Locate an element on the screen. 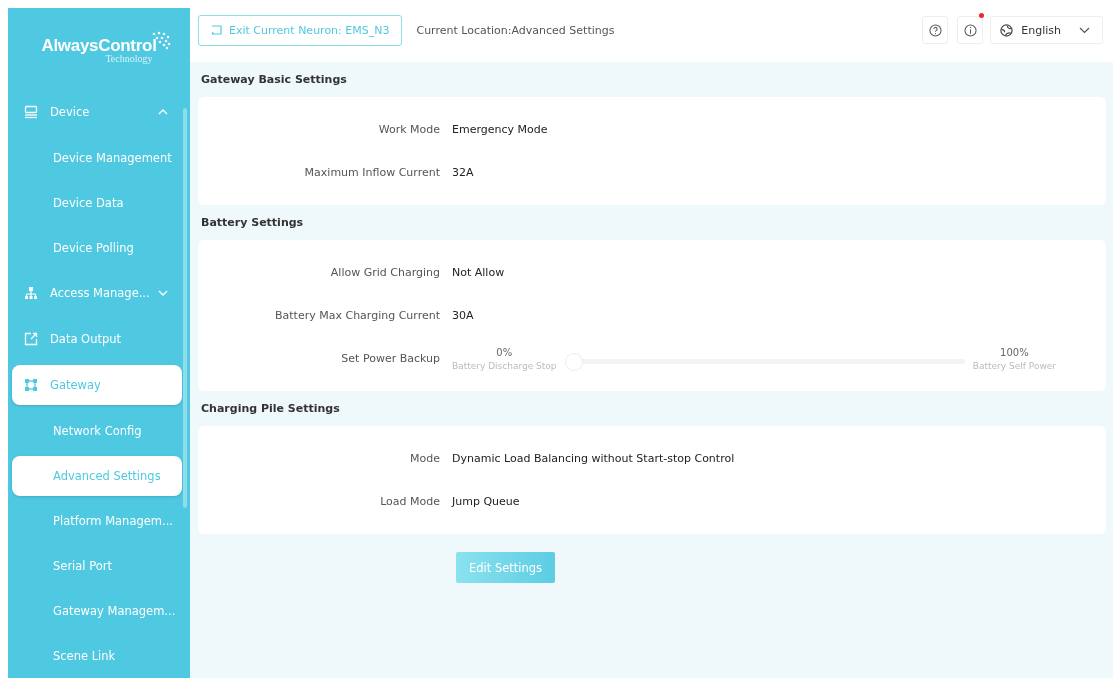 This screenshot has width=1113, height=678. info-button is located at coordinates (970, 30).